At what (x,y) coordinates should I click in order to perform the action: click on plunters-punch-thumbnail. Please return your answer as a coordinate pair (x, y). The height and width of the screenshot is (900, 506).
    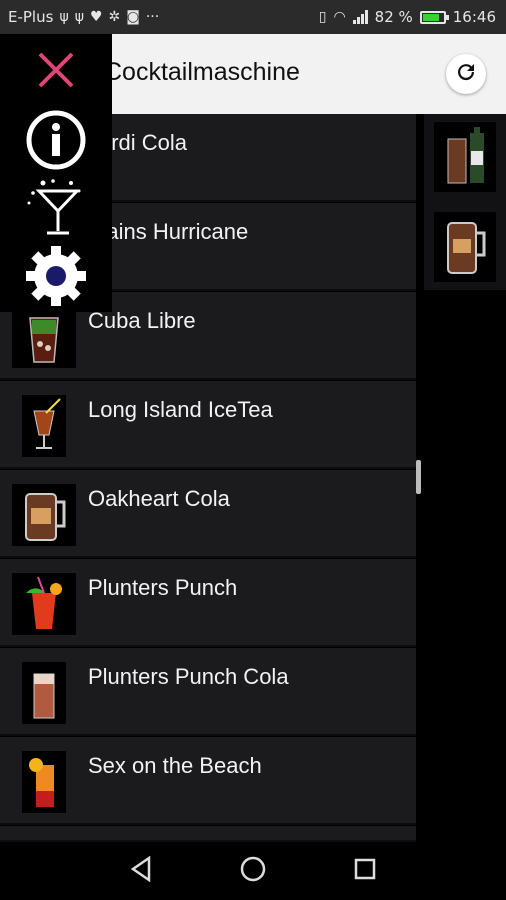
    Looking at the image, I should click on (44, 604).